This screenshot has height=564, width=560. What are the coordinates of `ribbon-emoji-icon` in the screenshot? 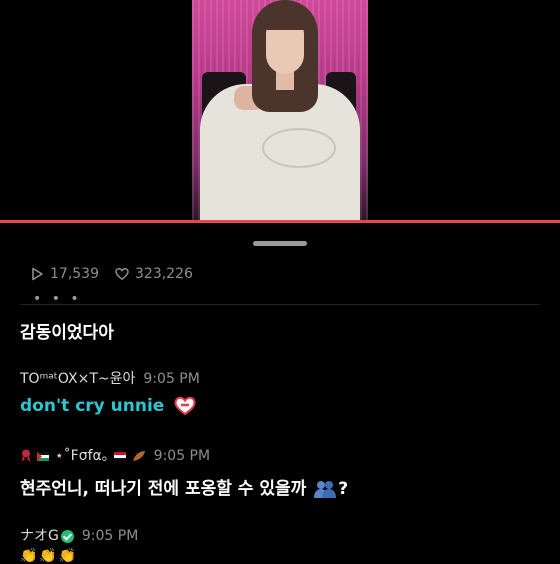 It's located at (26, 455).